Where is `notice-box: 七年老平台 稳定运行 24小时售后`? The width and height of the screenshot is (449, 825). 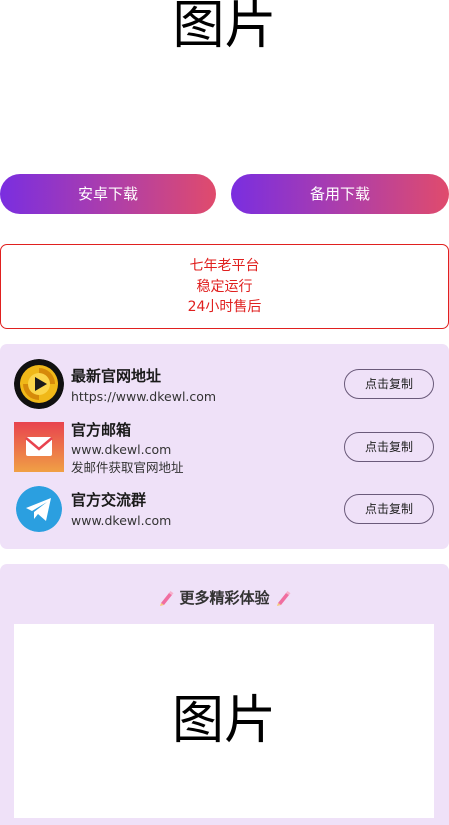
notice-box: 七年老平台 稳定运行 24小时售后 is located at coordinates (224, 286).